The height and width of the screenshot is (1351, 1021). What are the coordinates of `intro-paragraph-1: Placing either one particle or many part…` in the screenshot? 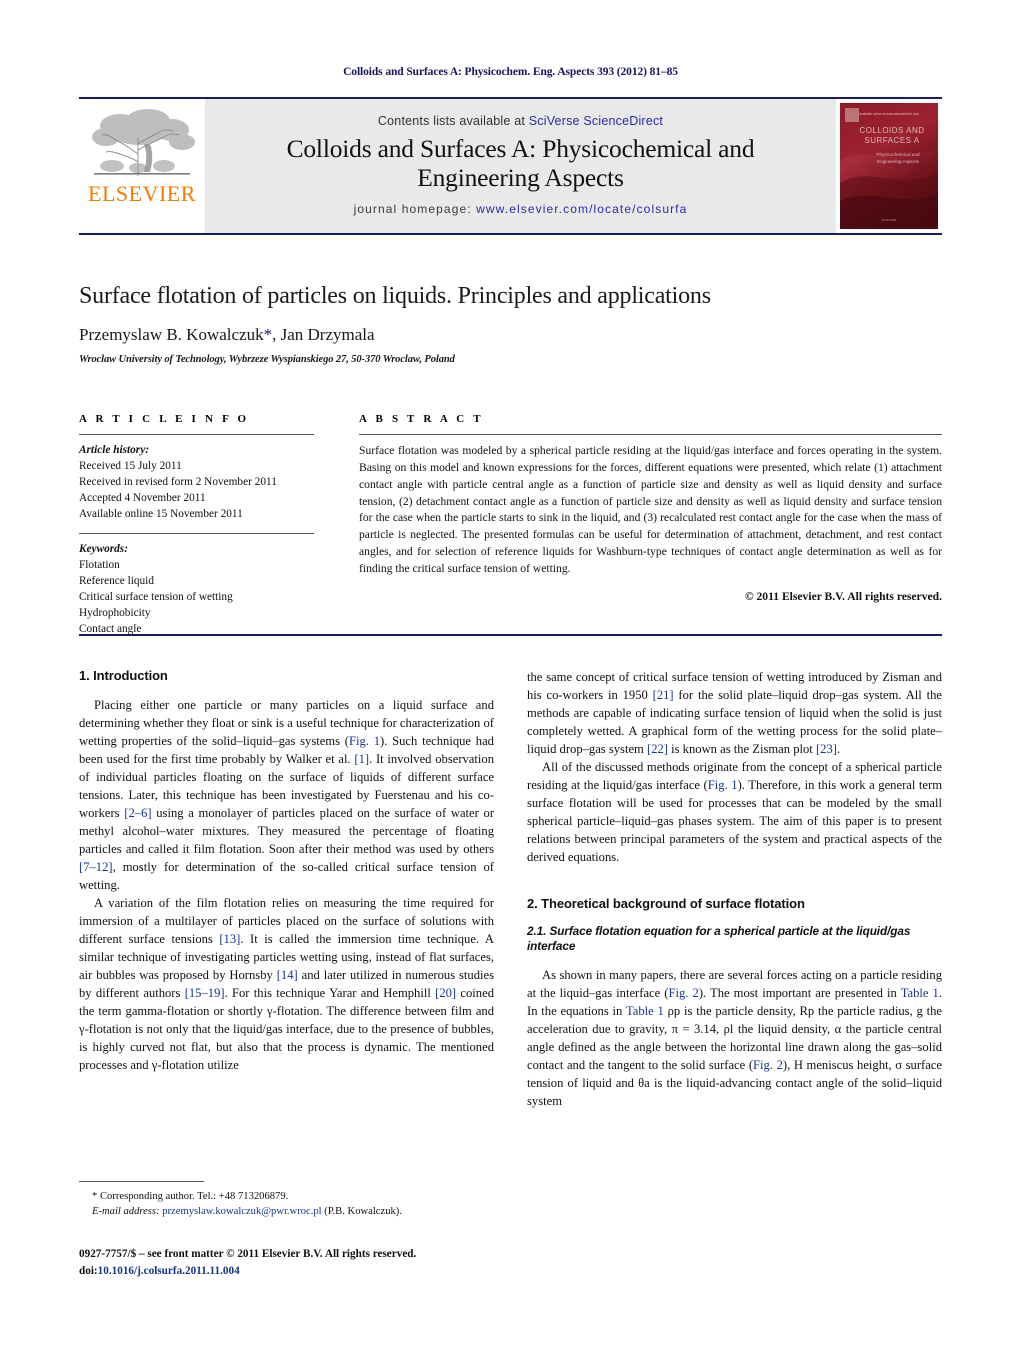 It's located at (286, 795).